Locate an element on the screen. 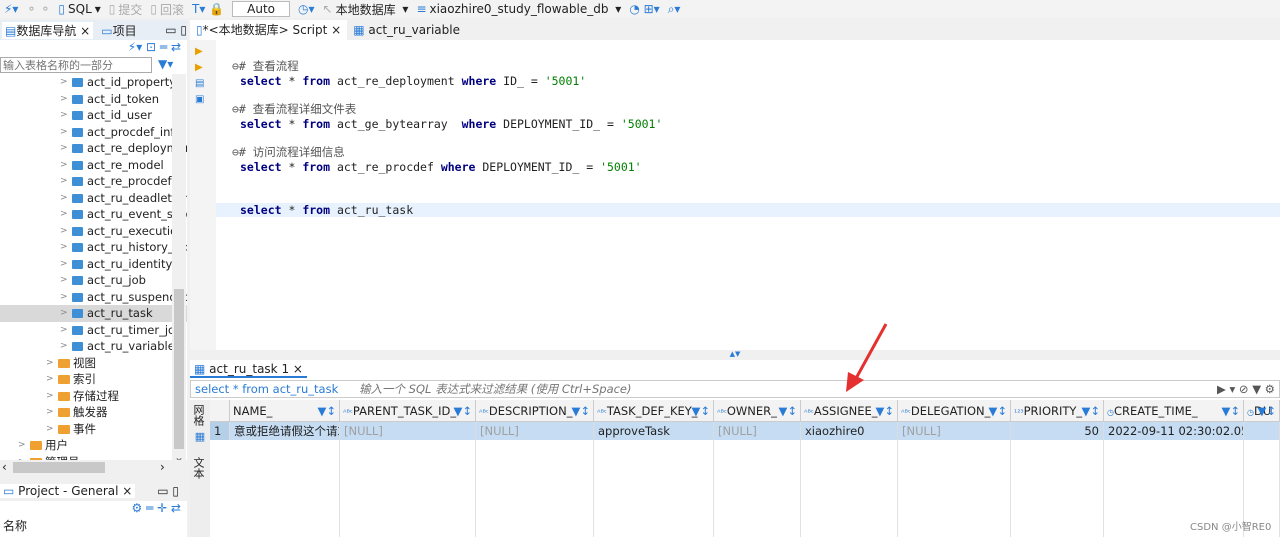  tab-act-ru-variable: ▦ act_ru_variable is located at coordinates (406, 30).